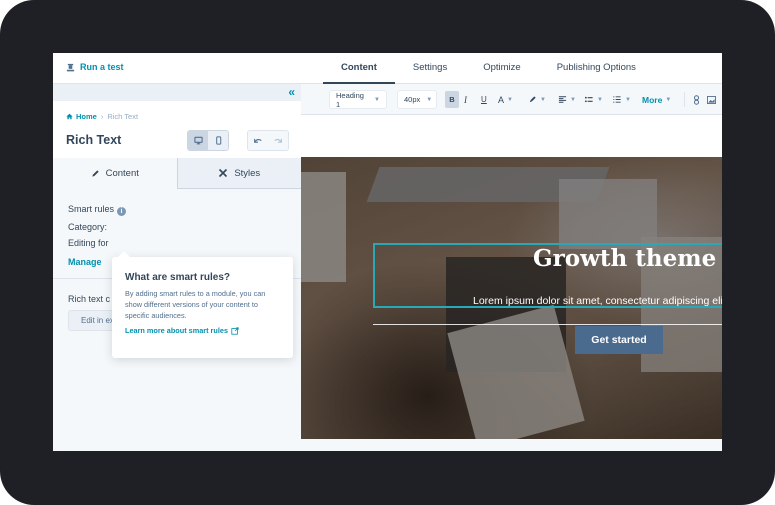  What do you see at coordinates (177, 129) in the screenshot?
I see `panel-header: Home › Rich Text Rich Text` at bounding box center [177, 129].